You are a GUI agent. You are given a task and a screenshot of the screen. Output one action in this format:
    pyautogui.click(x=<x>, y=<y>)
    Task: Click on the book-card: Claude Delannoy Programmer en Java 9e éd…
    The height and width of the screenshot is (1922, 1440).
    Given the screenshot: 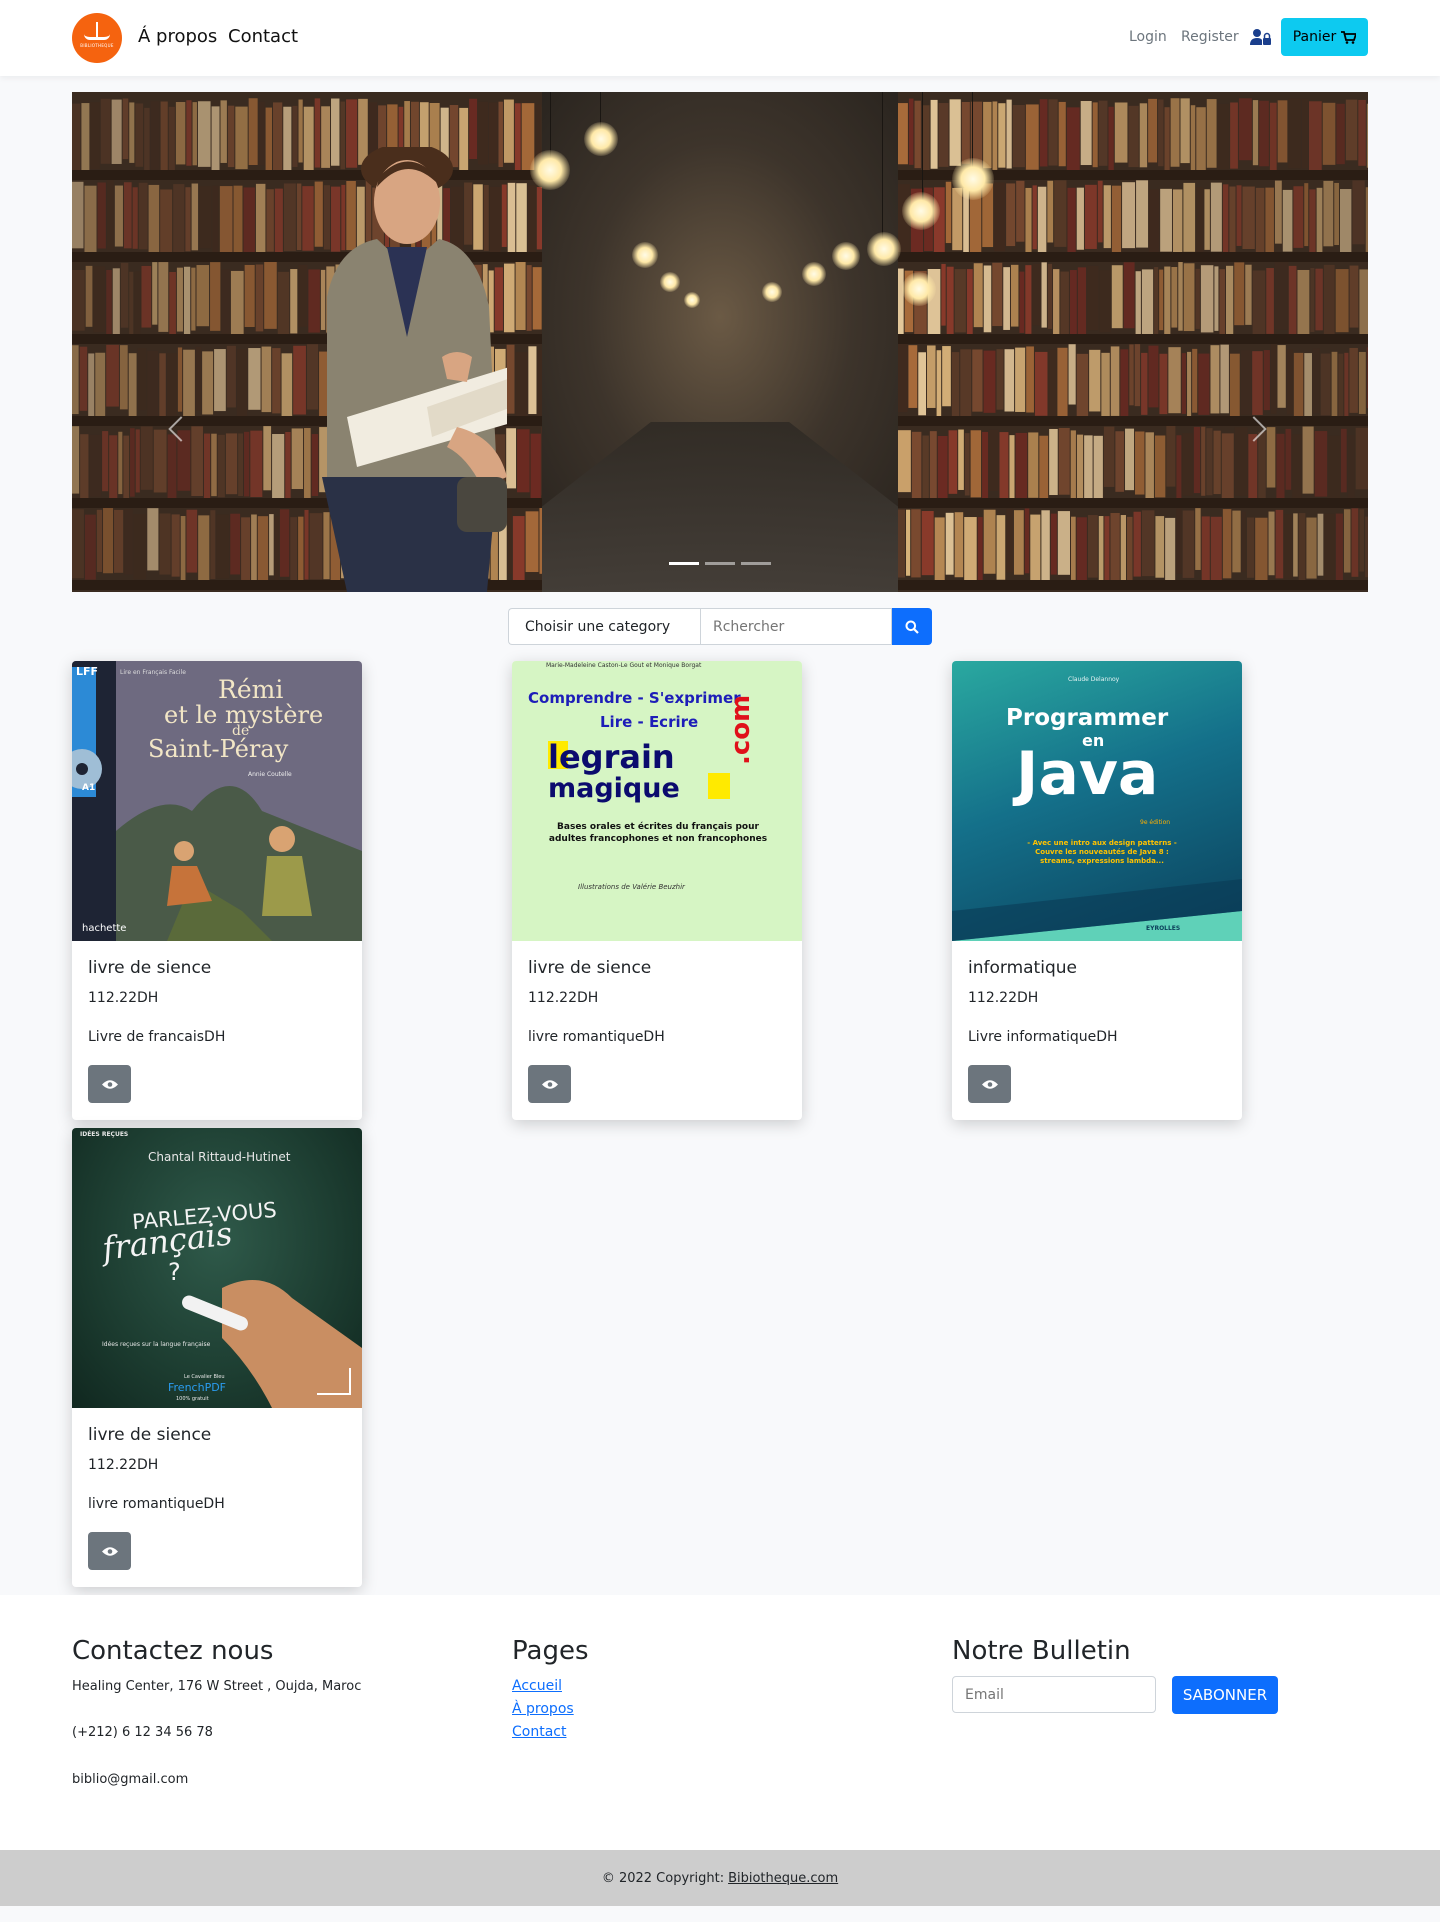 What is the action you would take?
    pyautogui.click(x=1097, y=890)
    